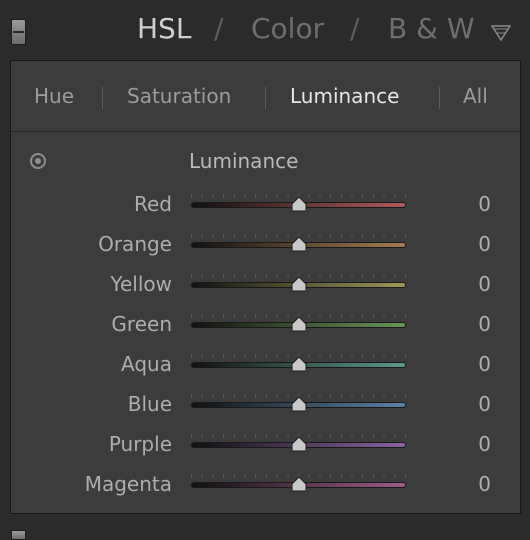 This screenshot has height=540, width=530. Describe the element at coordinates (140, 444) in the screenshot. I see `slider-label: Purple` at that location.